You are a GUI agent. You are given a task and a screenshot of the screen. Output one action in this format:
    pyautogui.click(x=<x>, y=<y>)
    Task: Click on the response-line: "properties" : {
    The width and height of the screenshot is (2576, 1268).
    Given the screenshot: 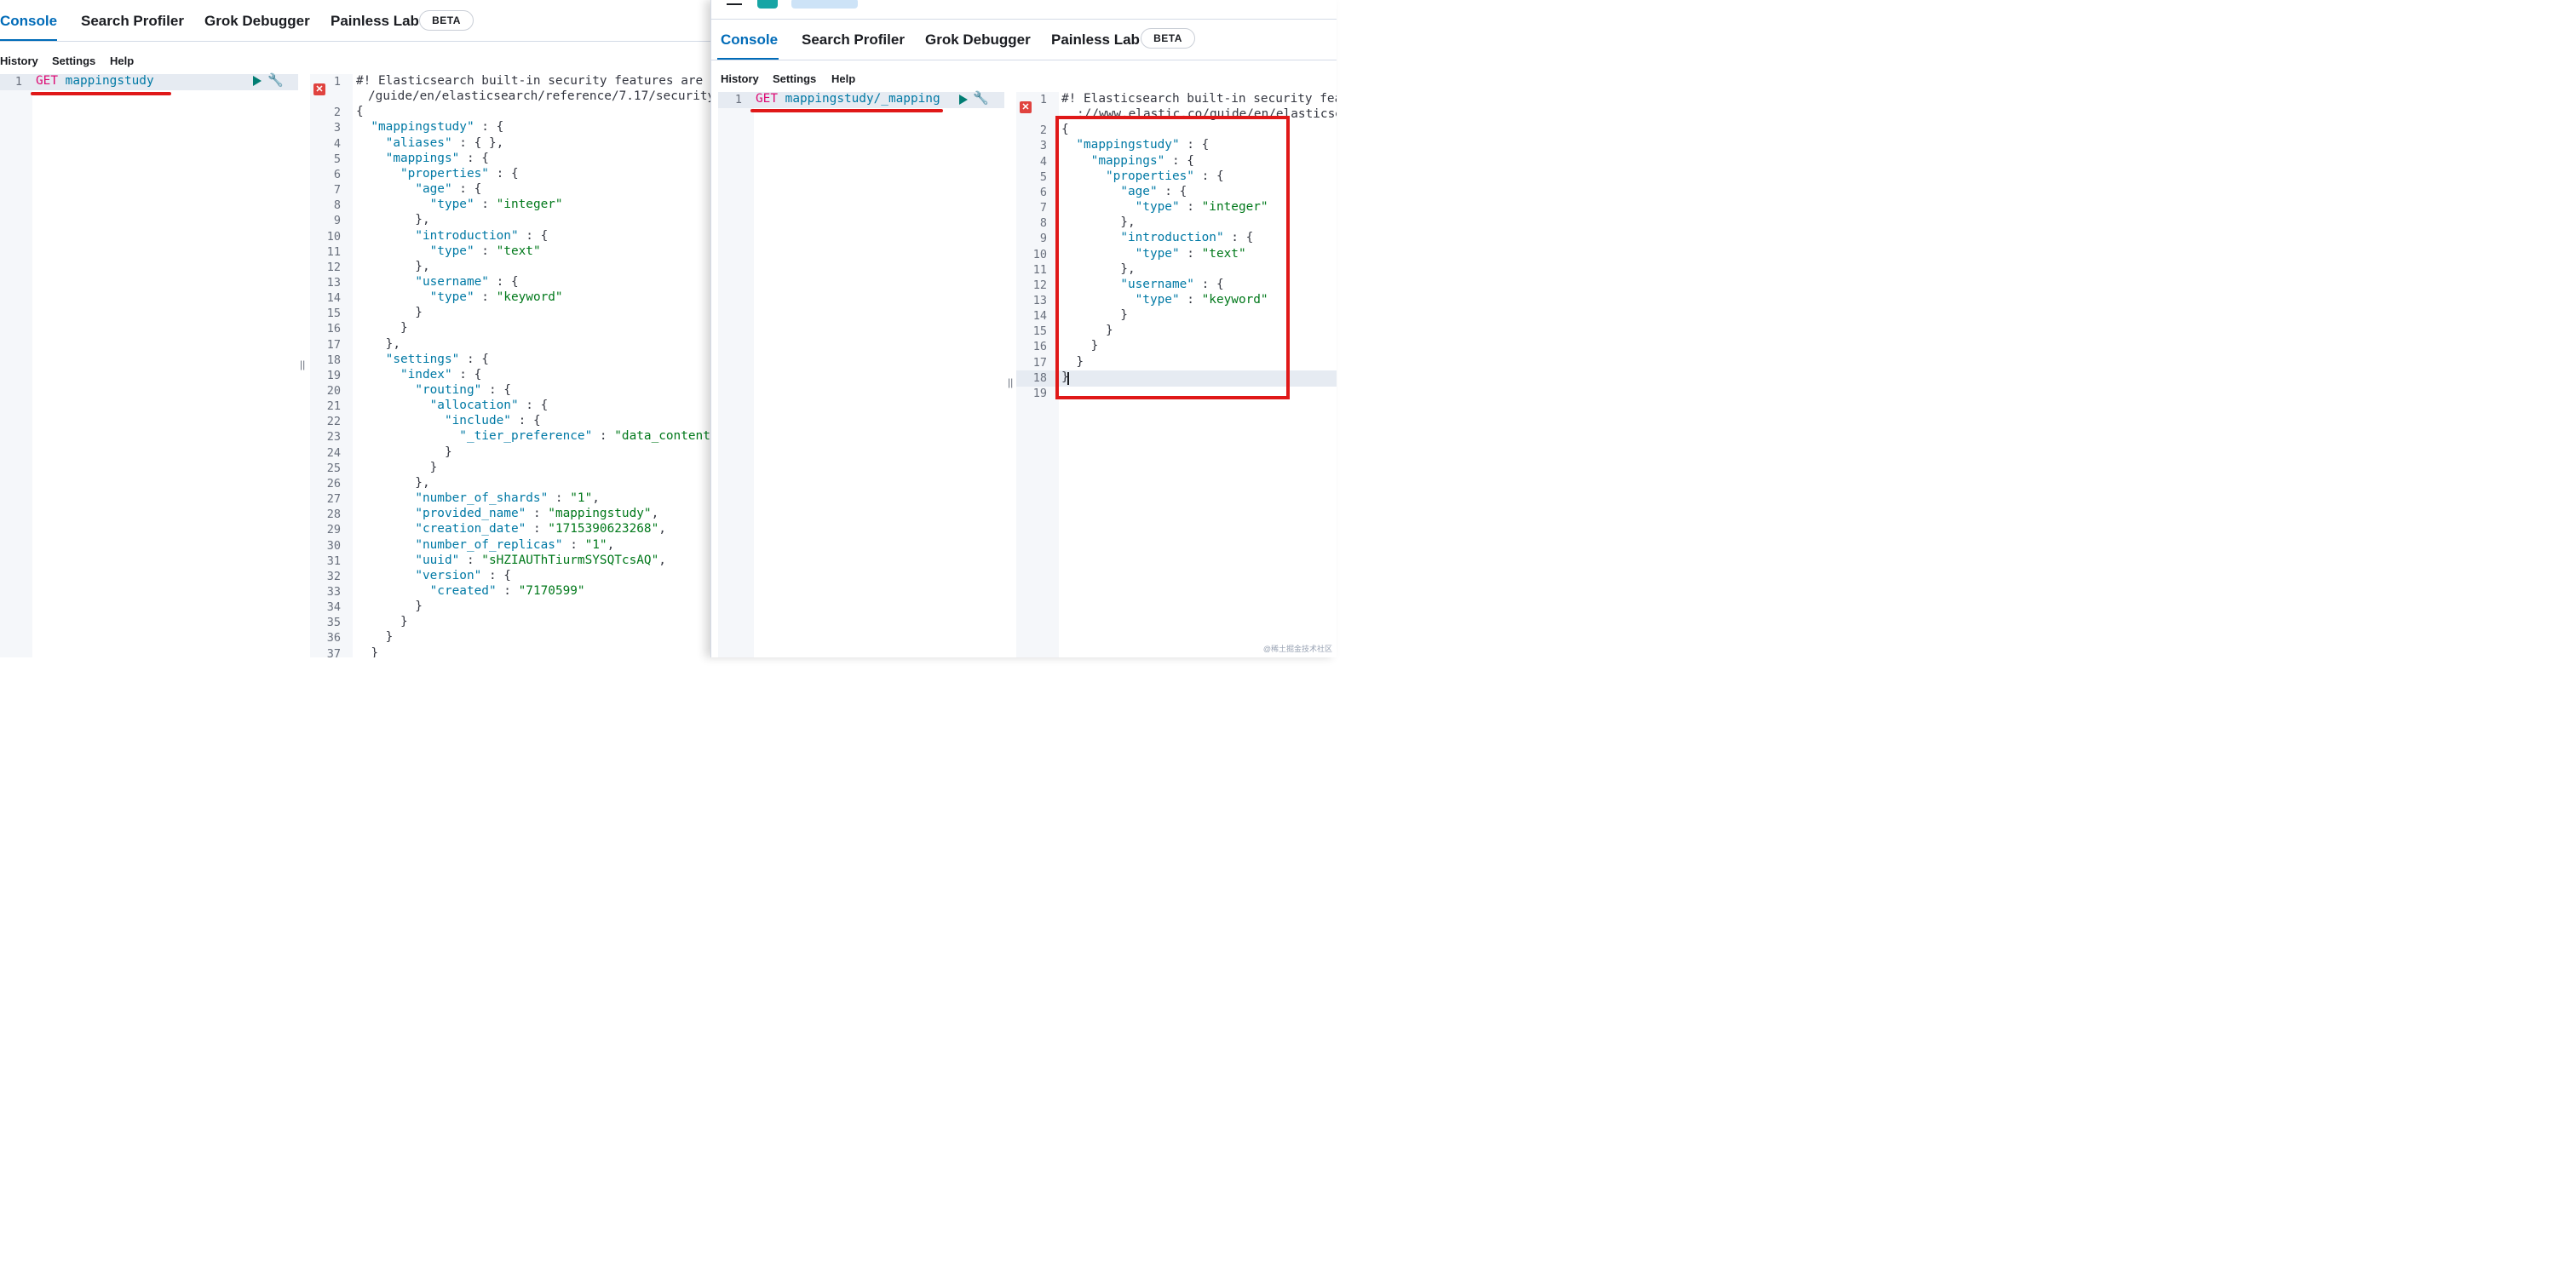 What is the action you would take?
    pyautogui.click(x=459, y=173)
    